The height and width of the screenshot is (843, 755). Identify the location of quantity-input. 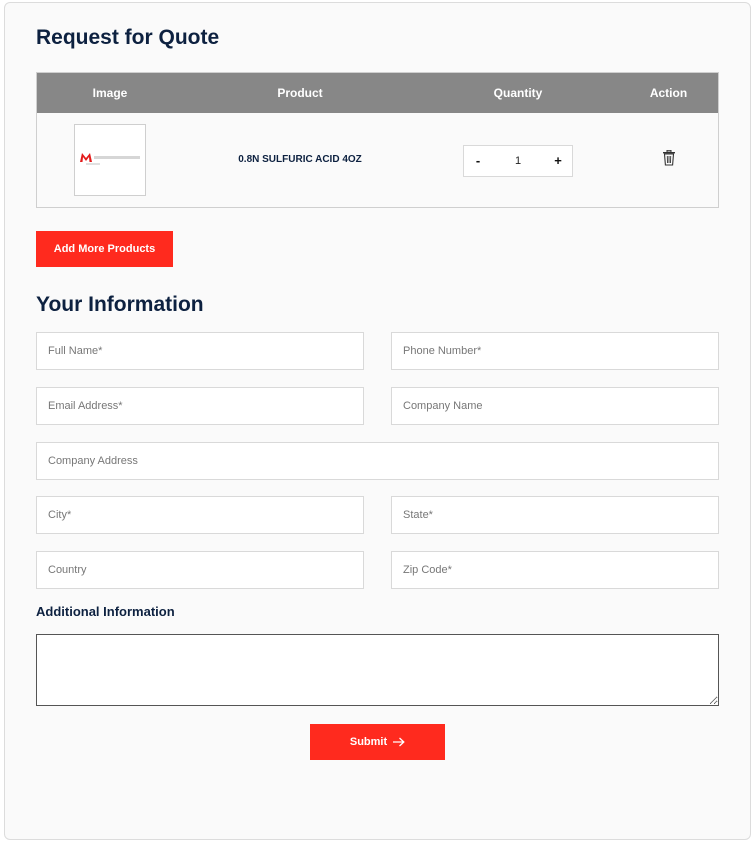
(518, 161).